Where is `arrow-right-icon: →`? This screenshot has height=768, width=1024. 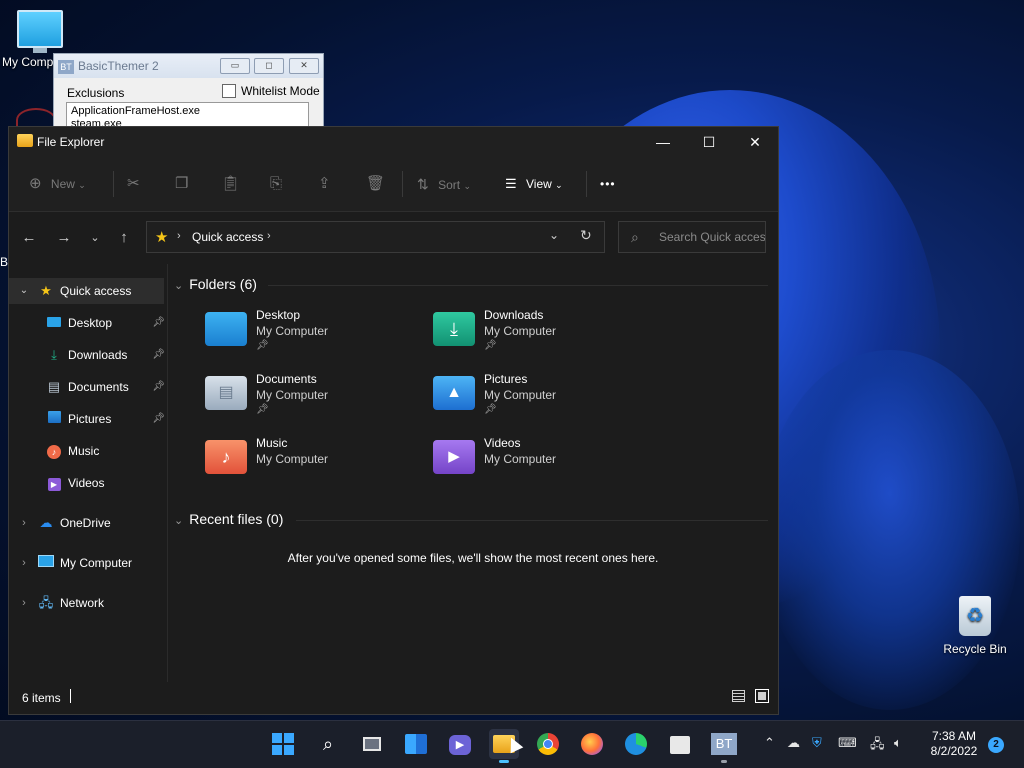 arrow-right-icon: → is located at coordinates (64, 237).